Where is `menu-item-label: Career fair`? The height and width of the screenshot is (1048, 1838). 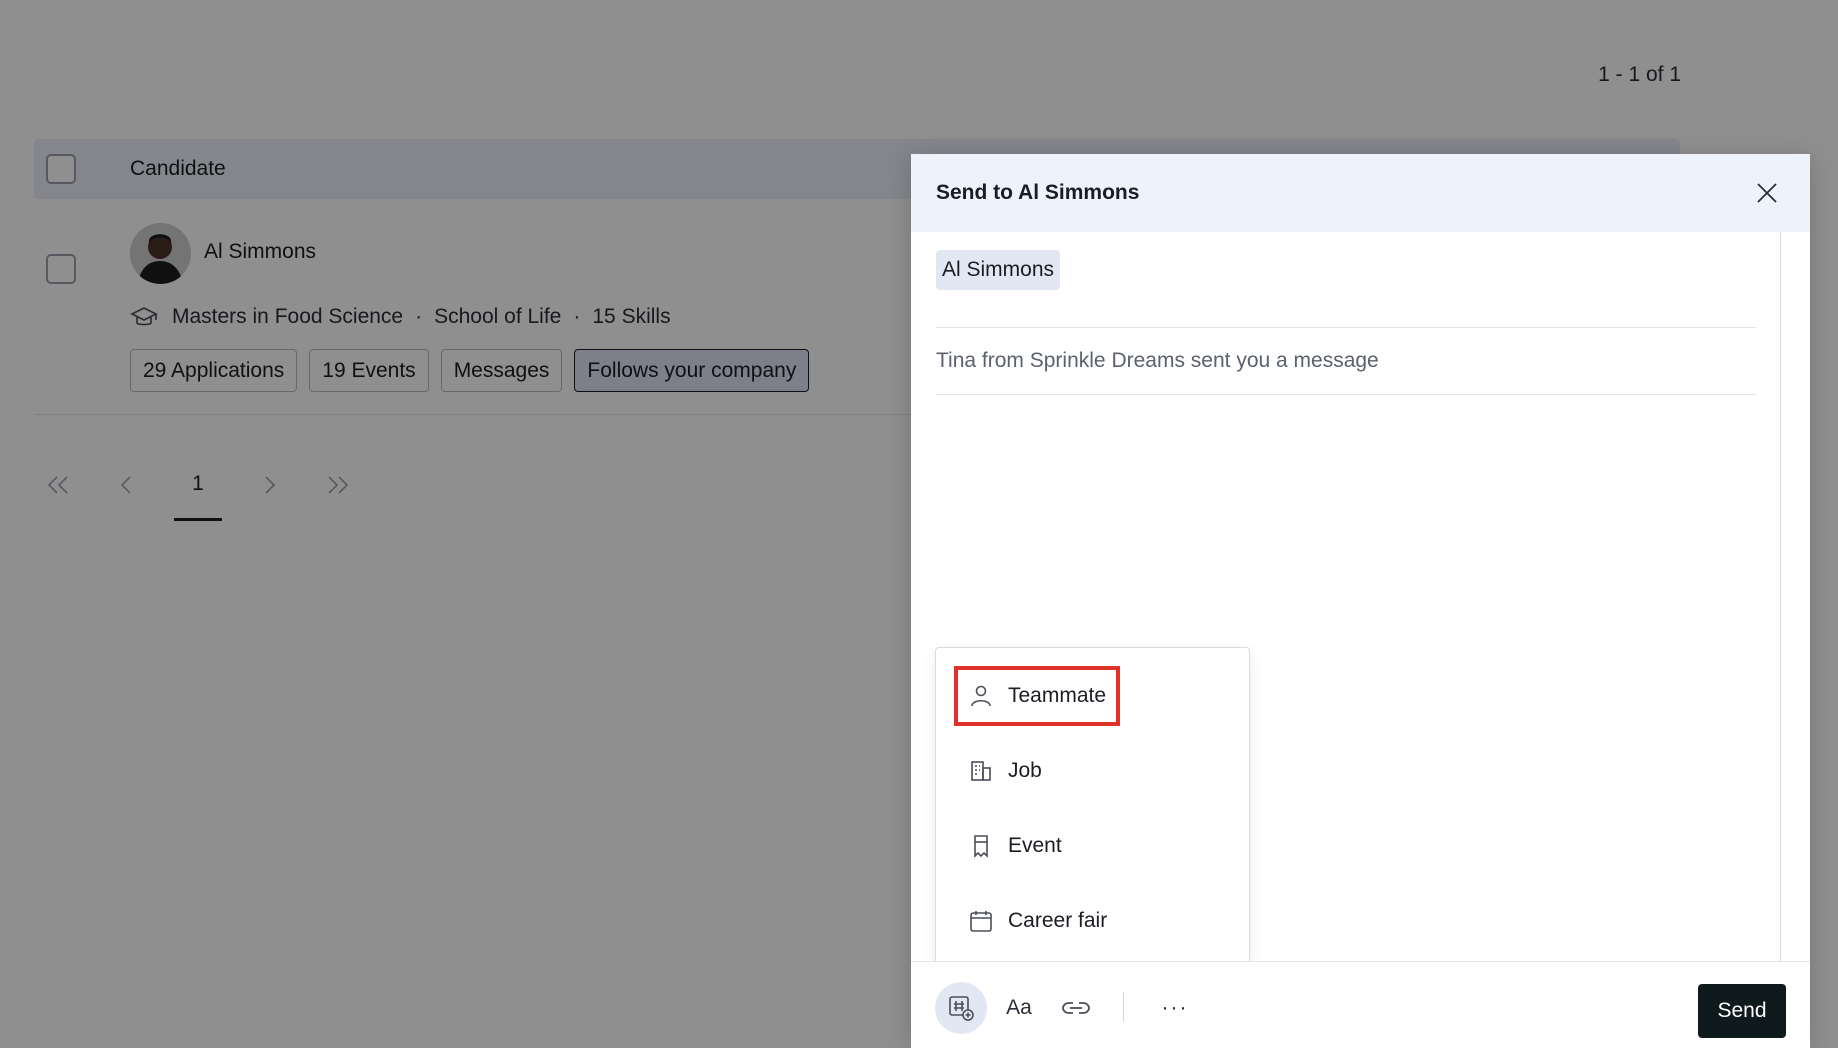
menu-item-label: Career fair is located at coordinates (1058, 920).